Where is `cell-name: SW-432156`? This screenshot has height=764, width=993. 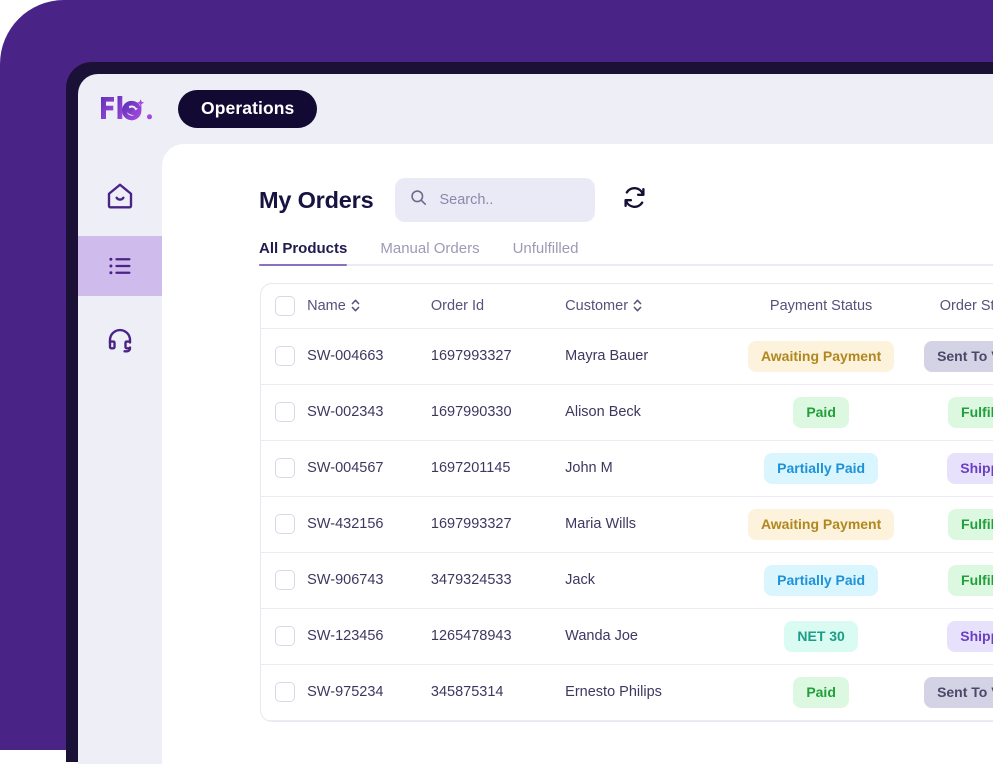
cell-name: SW-432156 is located at coordinates (369, 524).